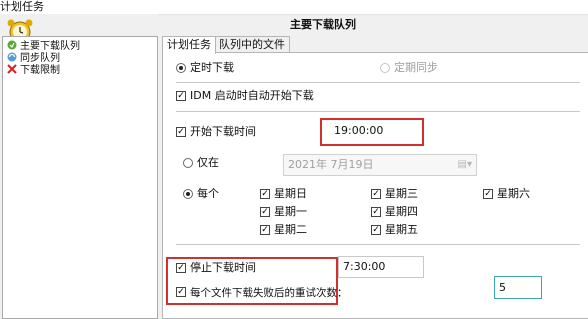 This screenshot has height=319, width=588. I want to click on title-bar: 计划任务, so click(294, 7).